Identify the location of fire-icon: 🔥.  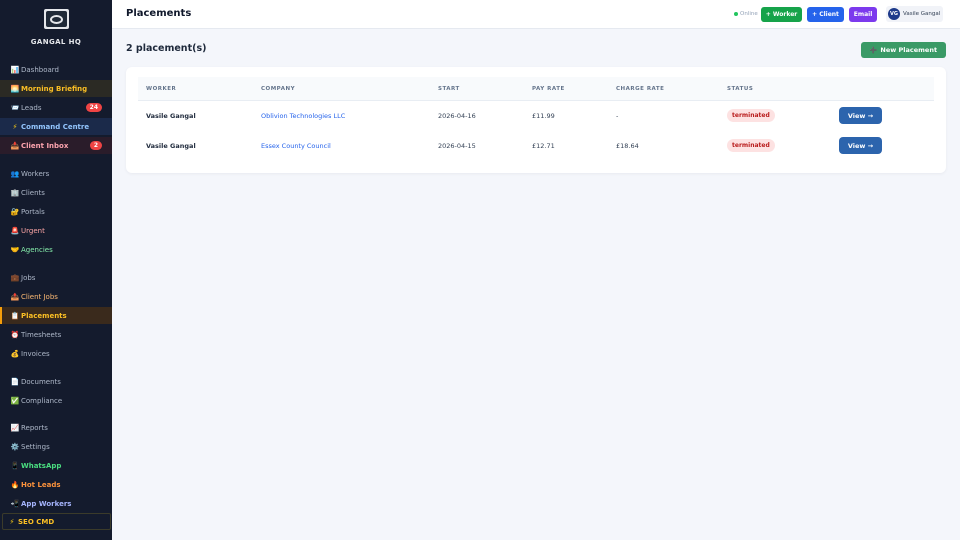
(15, 484).